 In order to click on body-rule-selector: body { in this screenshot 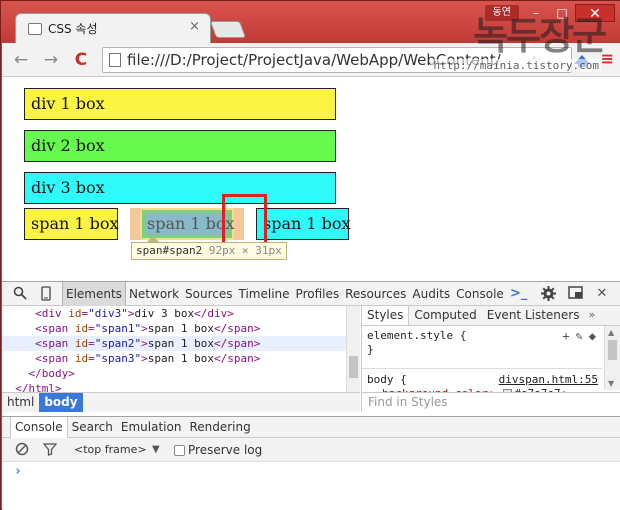, I will do `click(387, 380)`.